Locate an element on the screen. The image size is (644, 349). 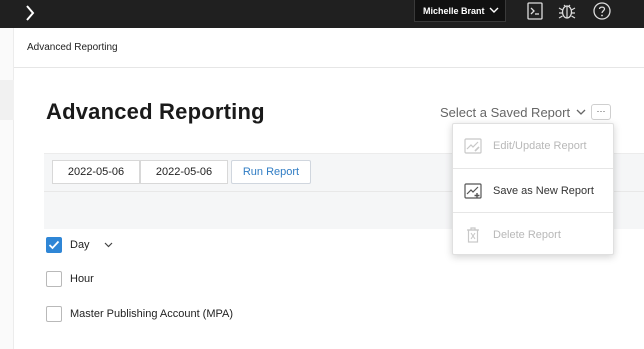
terminal-button is located at coordinates (535, 11).